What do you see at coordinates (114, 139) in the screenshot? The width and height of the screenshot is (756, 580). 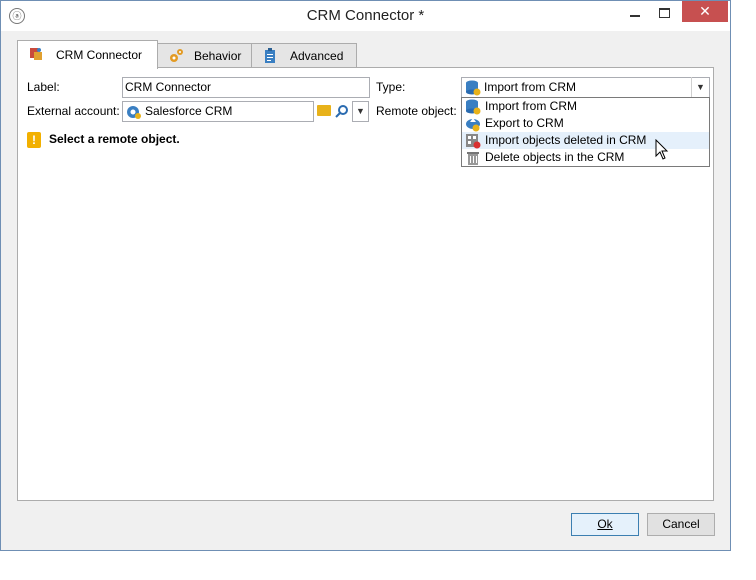 I see `warning-text: Select a remote object.` at bounding box center [114, 139].